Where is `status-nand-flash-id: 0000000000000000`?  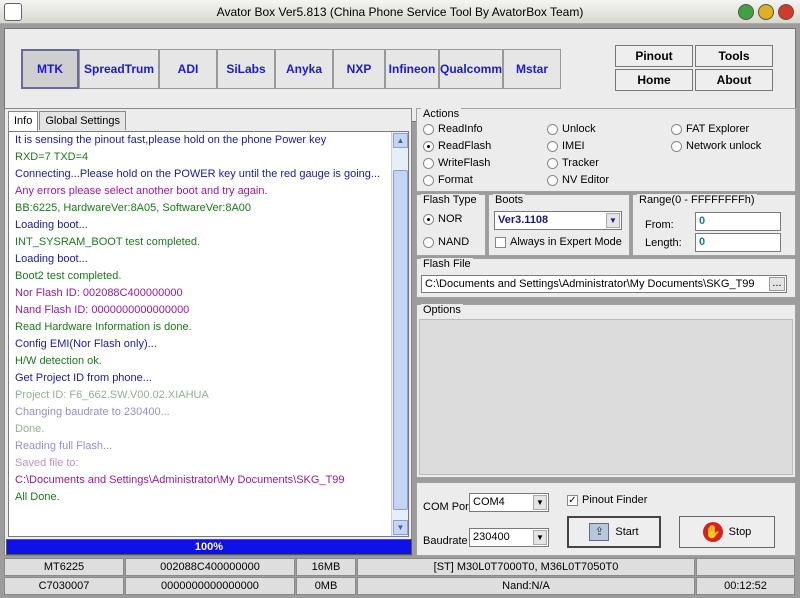 status-nand-flash-id: 0000000000000000 is located at coordinates (210, 586).